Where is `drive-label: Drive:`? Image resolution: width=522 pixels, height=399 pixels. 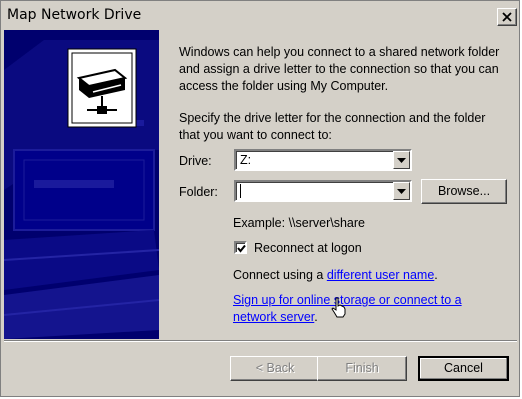 drive-label: Drive: is located at coordinates (195, 161).